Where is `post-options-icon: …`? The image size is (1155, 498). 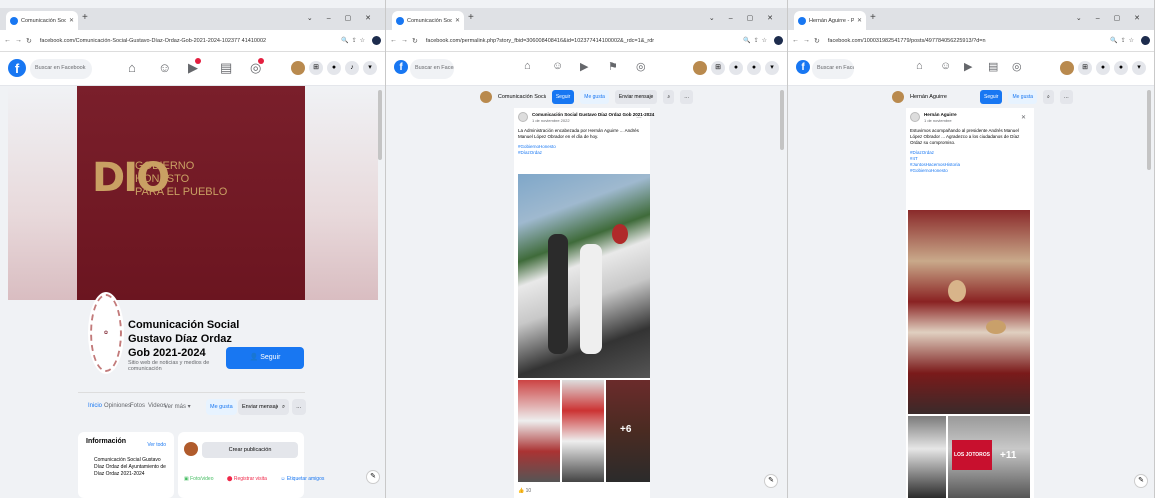 post-options-icon: … is located at coordinates (639, 117).